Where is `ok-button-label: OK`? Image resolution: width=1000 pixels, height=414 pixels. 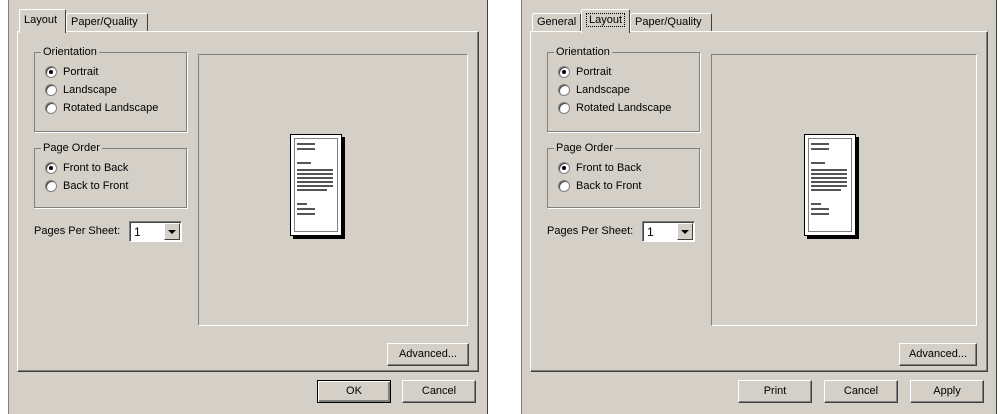
ok-button-label: OK is located at coordinates (354, 391).